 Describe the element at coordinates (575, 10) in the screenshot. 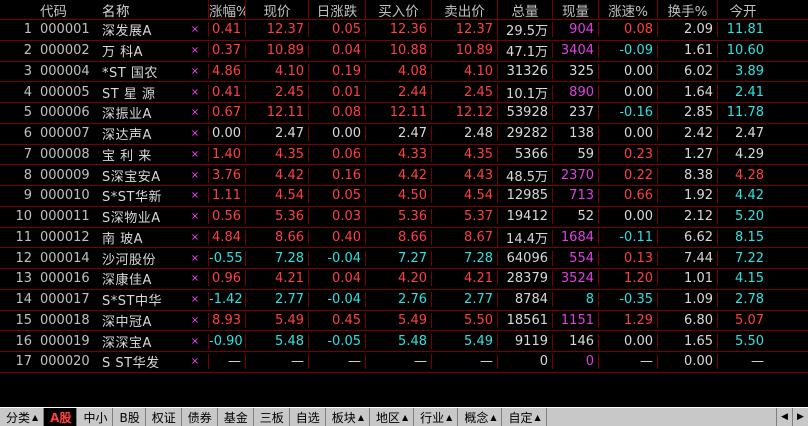

I see `header-col-current-volume: 现量` at that location.